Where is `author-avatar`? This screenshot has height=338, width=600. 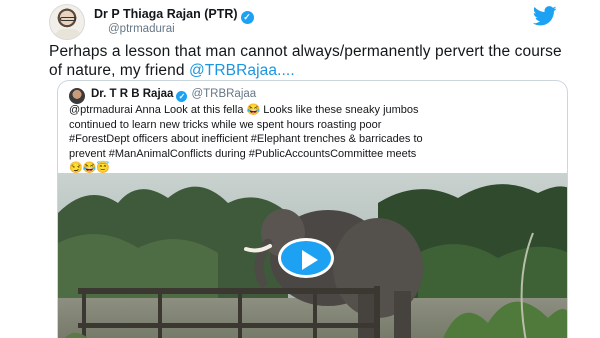
author-avatar is located at coordinates (67, 22).